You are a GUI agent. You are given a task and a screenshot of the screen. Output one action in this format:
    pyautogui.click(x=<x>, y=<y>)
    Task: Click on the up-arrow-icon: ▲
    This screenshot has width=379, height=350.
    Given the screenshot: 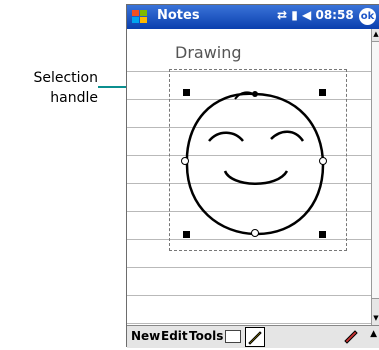 What is the action you would take?
    pyautogui.click(x=373, y=334)
    